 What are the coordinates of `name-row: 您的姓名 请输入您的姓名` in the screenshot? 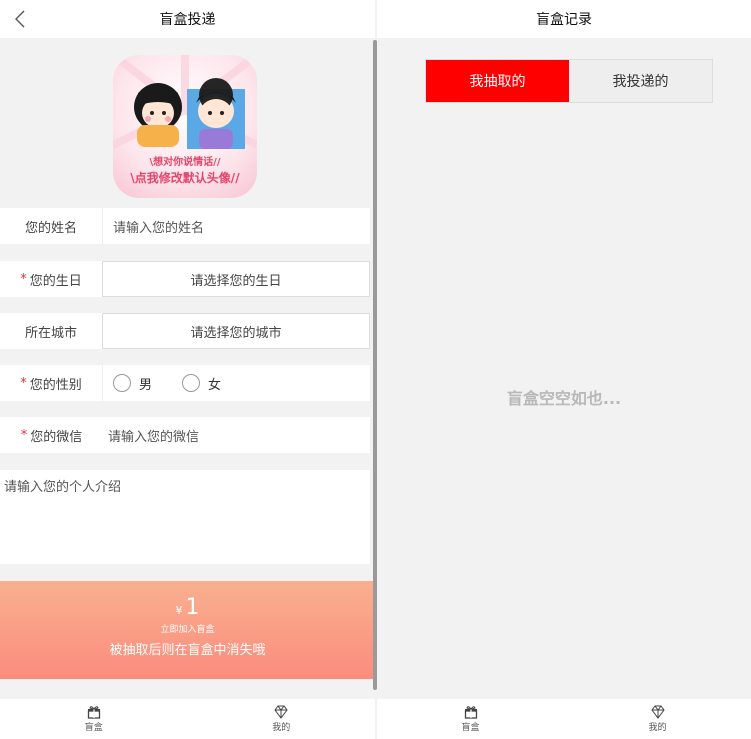 It's located at (185, 226).